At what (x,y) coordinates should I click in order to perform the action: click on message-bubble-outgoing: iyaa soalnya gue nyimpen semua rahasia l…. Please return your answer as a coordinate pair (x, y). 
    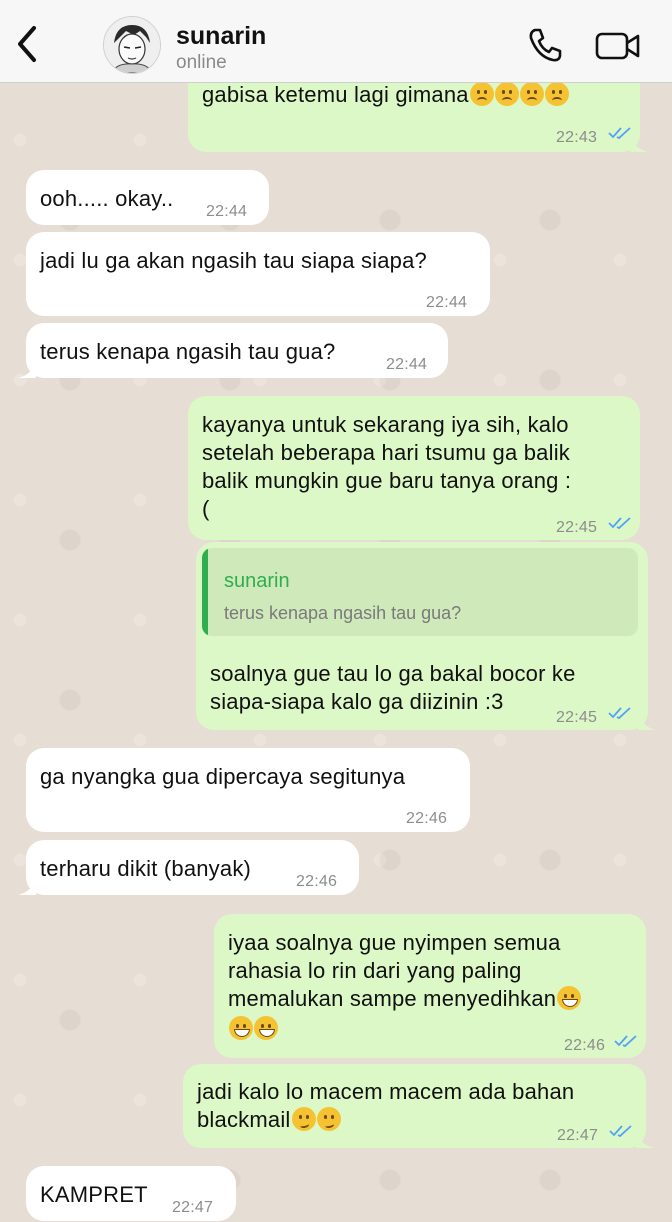
    Looking at the image, I should click on (430, 986).